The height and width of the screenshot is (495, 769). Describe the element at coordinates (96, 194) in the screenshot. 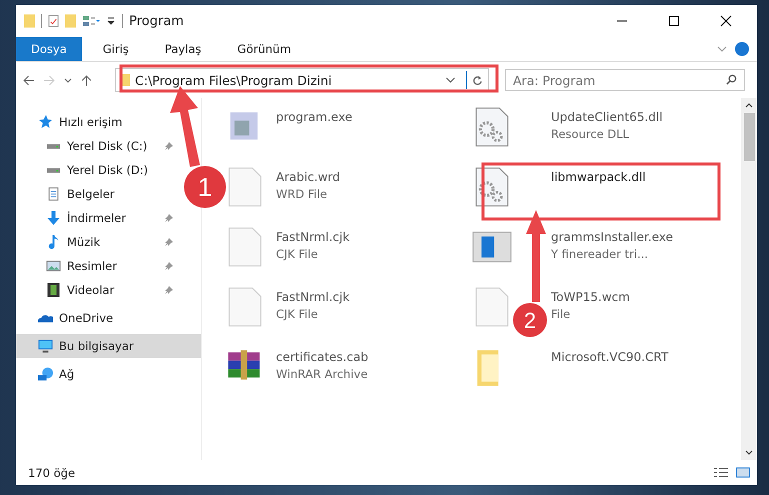

I see `sidebar-item: Belgeler` at that location.